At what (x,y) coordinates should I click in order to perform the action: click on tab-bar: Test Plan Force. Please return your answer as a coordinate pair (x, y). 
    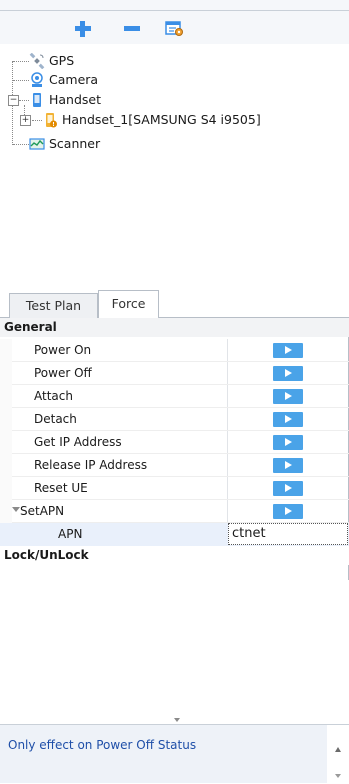
    Looking at the image, I should click on (174, 304).